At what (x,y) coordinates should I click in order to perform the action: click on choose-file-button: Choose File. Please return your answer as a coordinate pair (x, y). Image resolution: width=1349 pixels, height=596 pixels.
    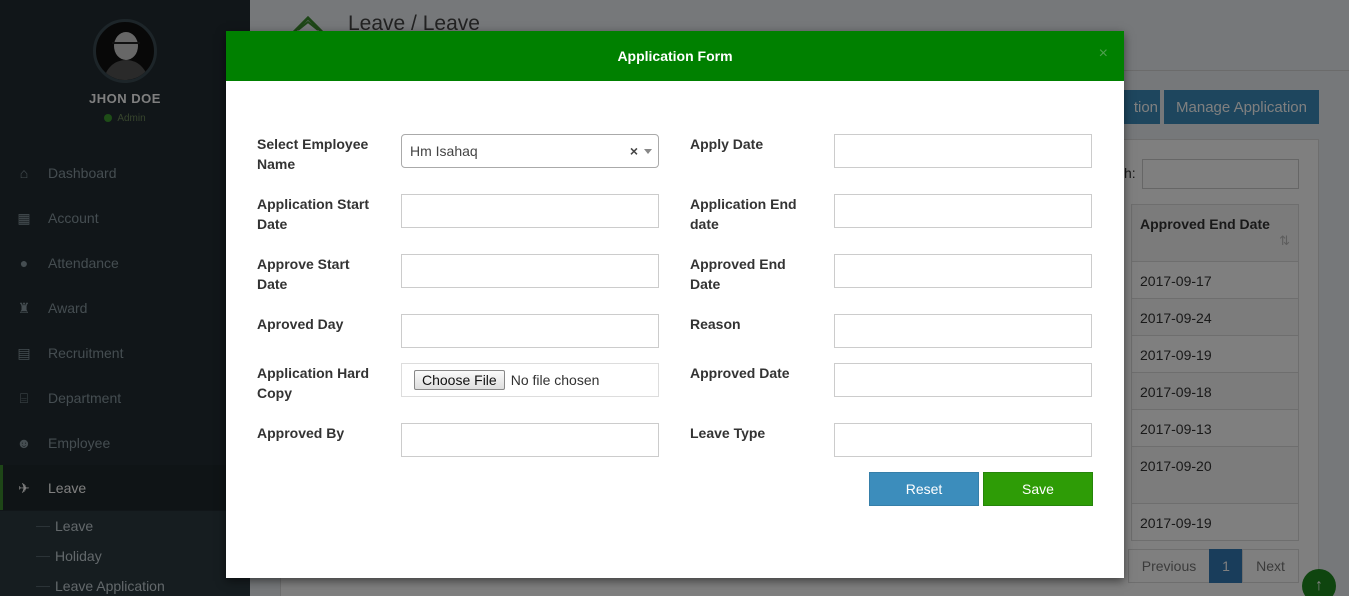
    Looking at the image, I should click on (459, 380).